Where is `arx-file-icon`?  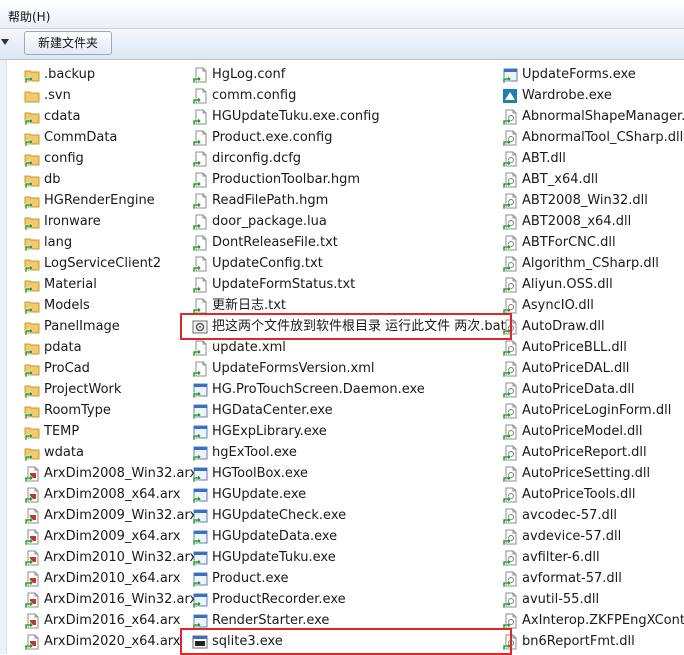
arx-file-icon is located at coordinates (32, 558).